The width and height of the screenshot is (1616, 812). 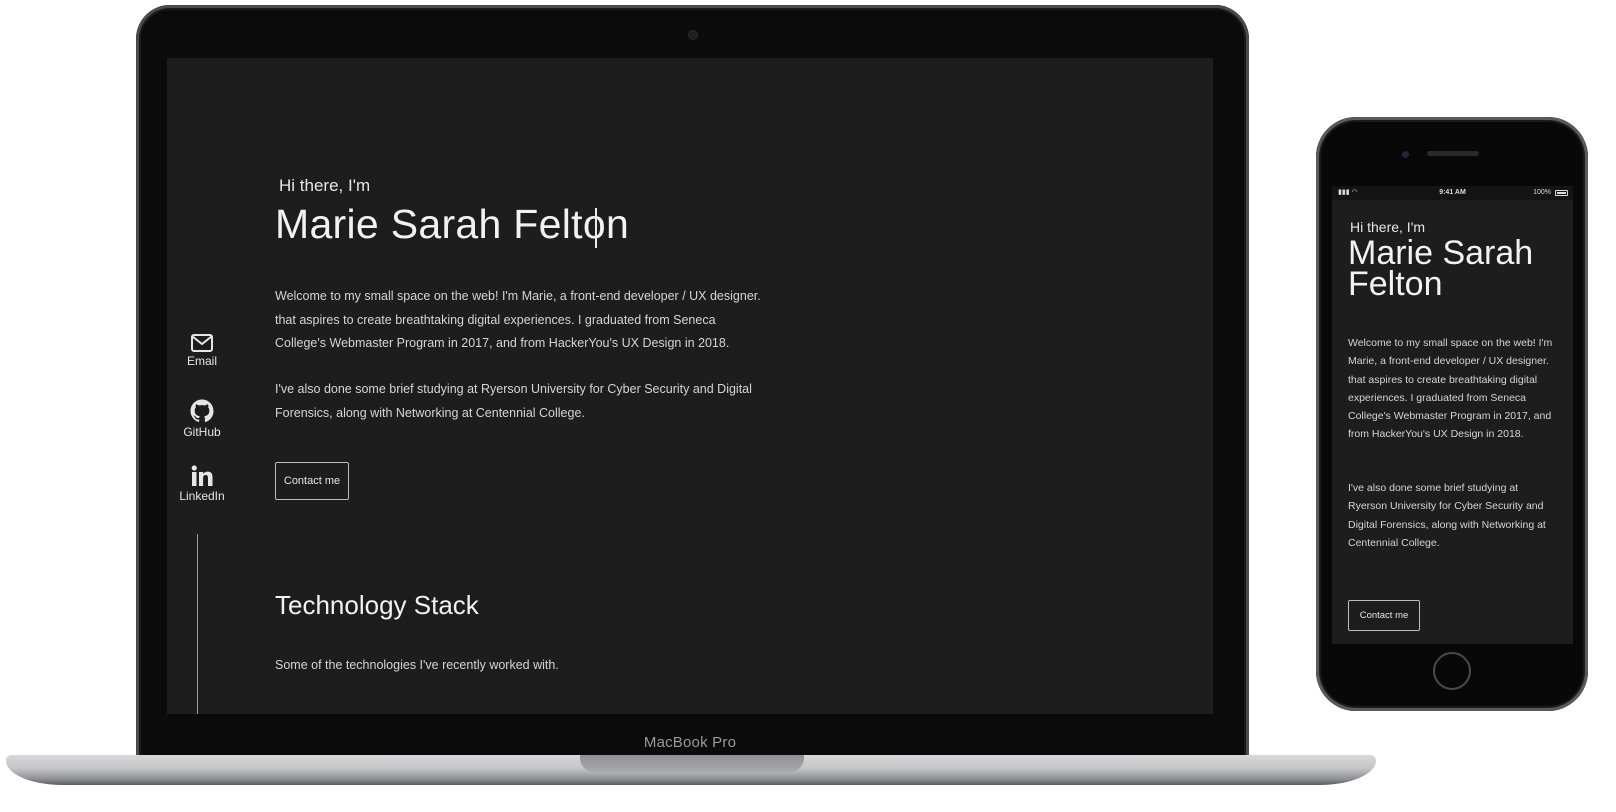 I want to click on social-label-github: GitHub, so click(x=202, y=432).